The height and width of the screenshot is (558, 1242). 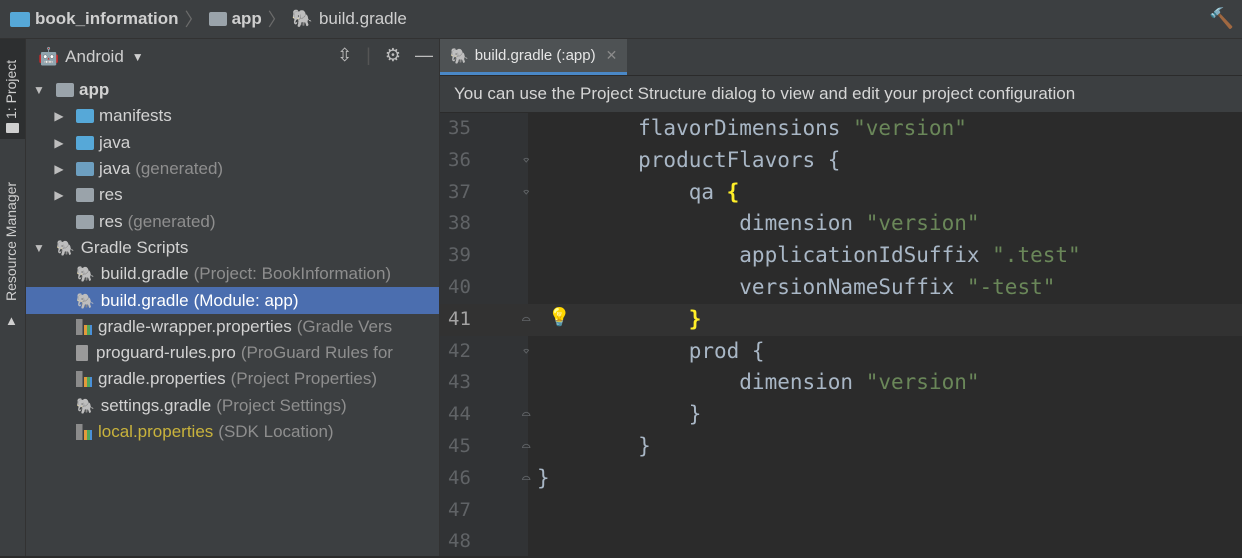 I want to click on code-line: 44 ⌓ }, so click(x=841, y=415).